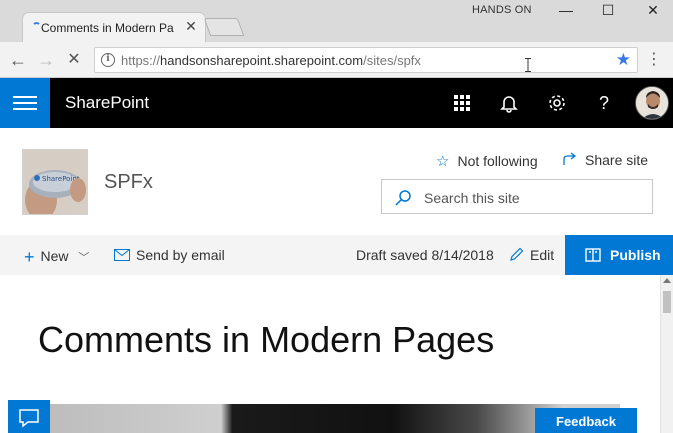  I want to click on search-placeholder: Search this site, so click(472, 198).